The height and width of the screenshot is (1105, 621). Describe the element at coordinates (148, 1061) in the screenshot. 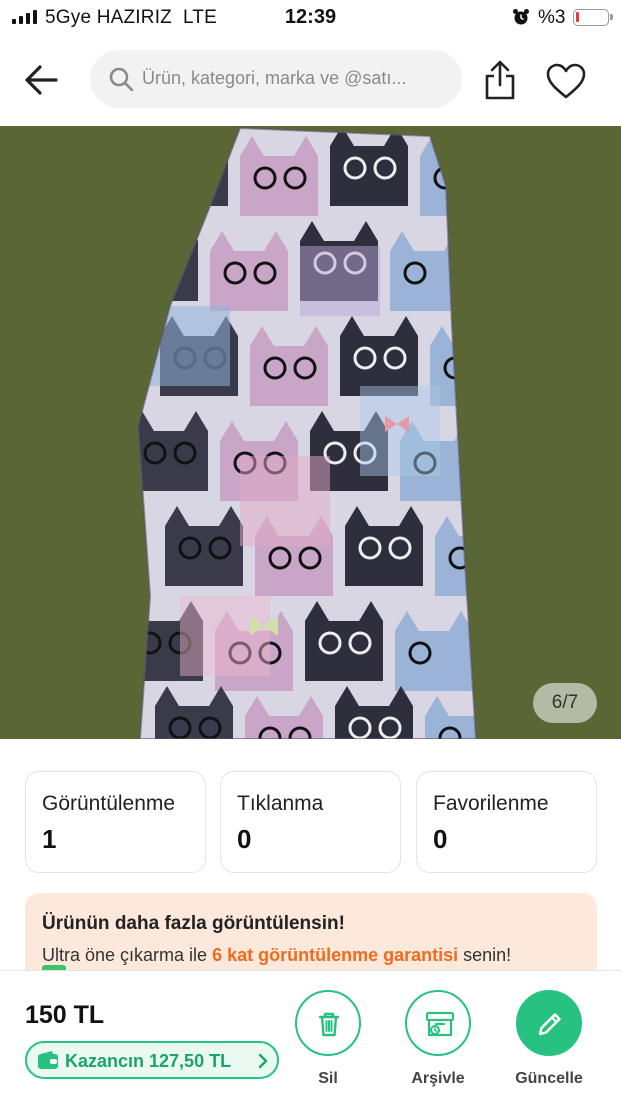

I see `earnings-text: Kazancın 127,50 TL` at that location.